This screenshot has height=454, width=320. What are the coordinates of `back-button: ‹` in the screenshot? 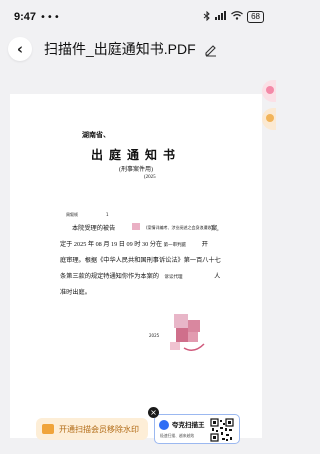 It's located at (20, 49).